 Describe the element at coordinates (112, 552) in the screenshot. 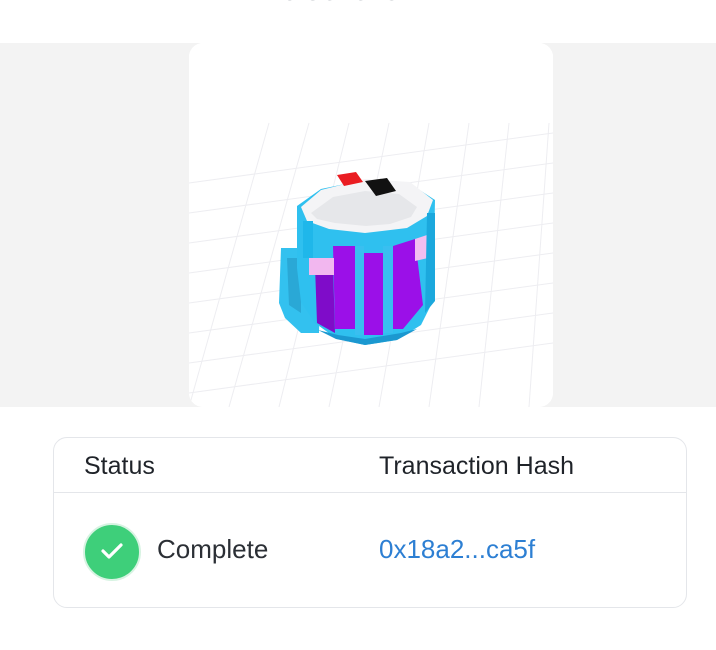

I see `check-icon` at that location.